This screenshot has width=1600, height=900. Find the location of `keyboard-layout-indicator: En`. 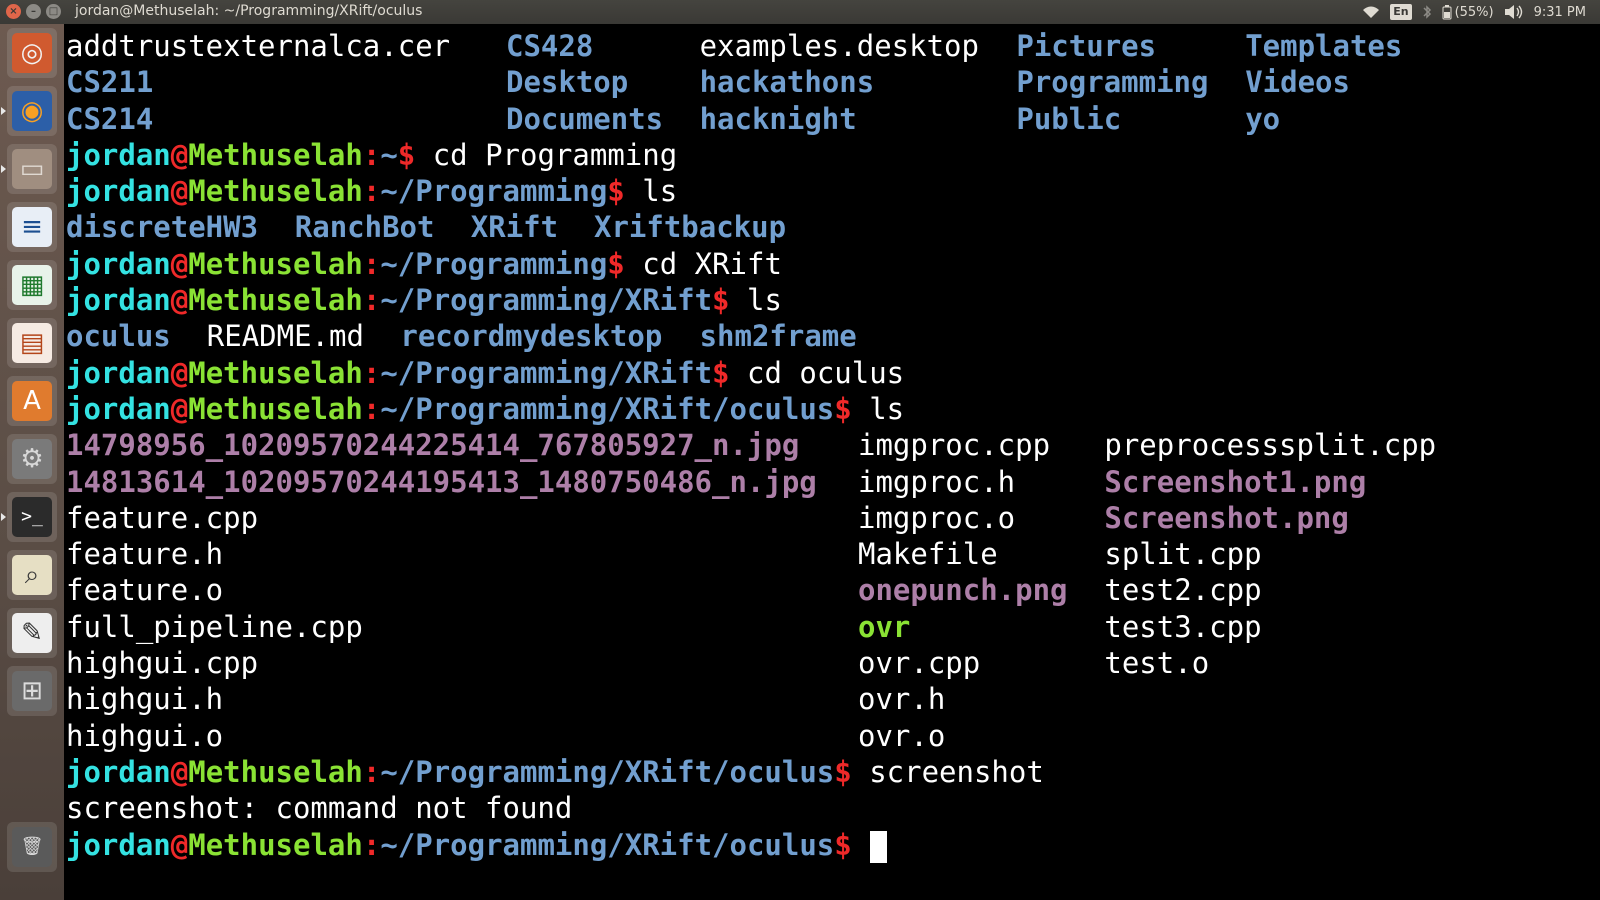

keyboard-layout-indicator: En is located at coordinates (1401, 12).